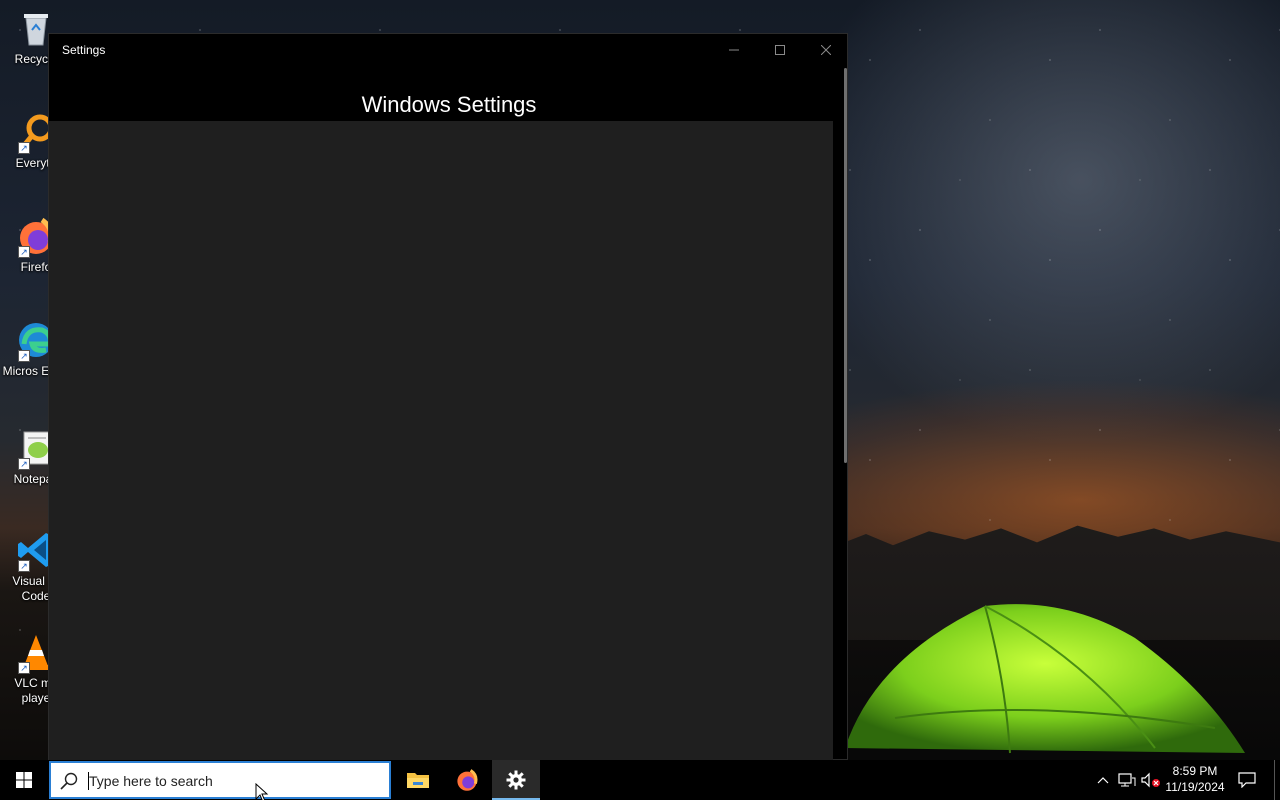 The image size is (1280, 800). I want to click on page-title: Windows Settings, so click(449, 104).